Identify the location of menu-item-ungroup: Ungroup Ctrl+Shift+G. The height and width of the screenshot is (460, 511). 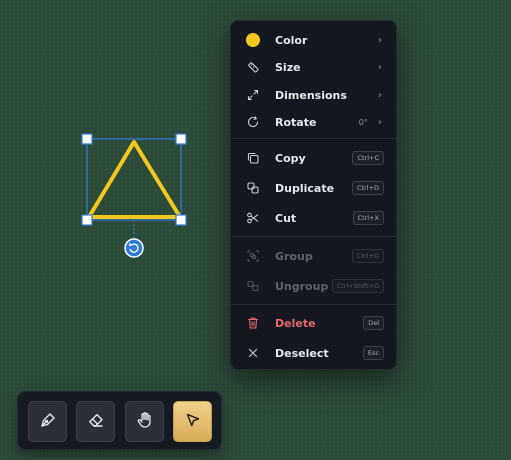
(313, 286).